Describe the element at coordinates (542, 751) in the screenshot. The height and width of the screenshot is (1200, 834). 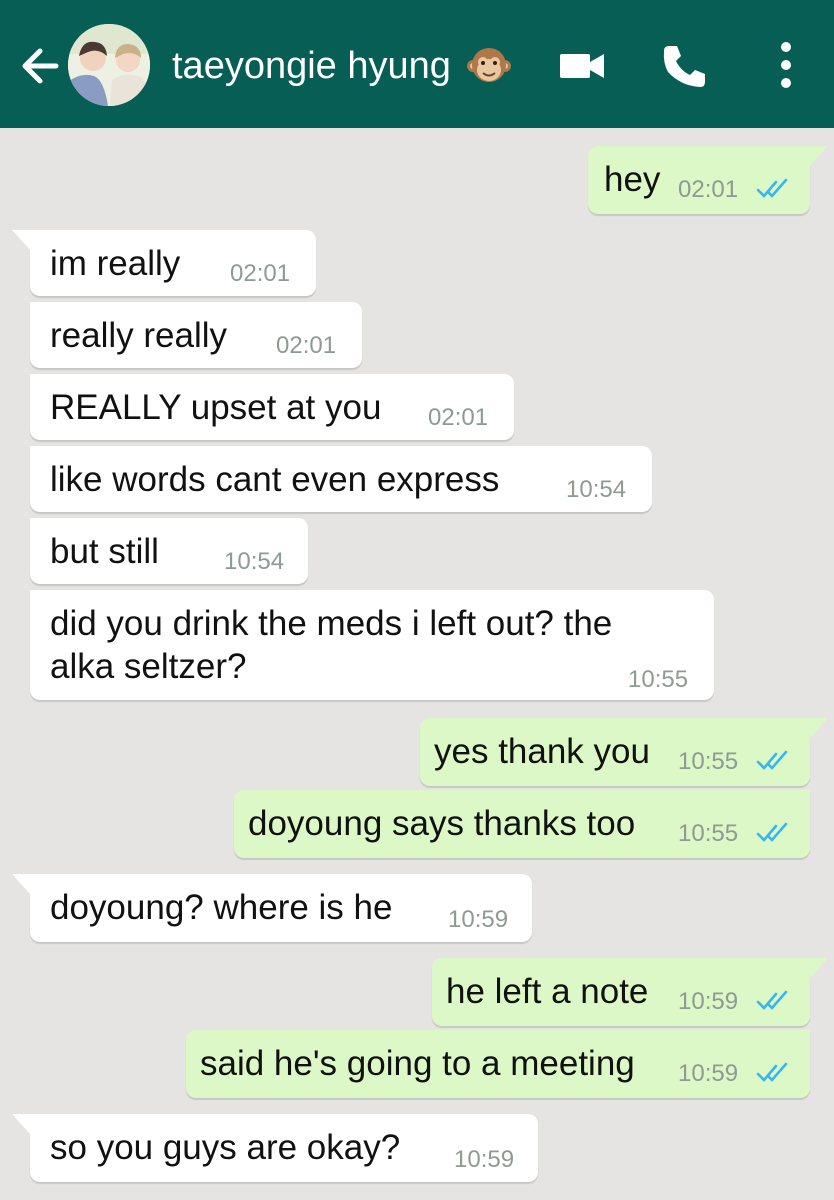
I see `message-text: yes thank you` at that location.